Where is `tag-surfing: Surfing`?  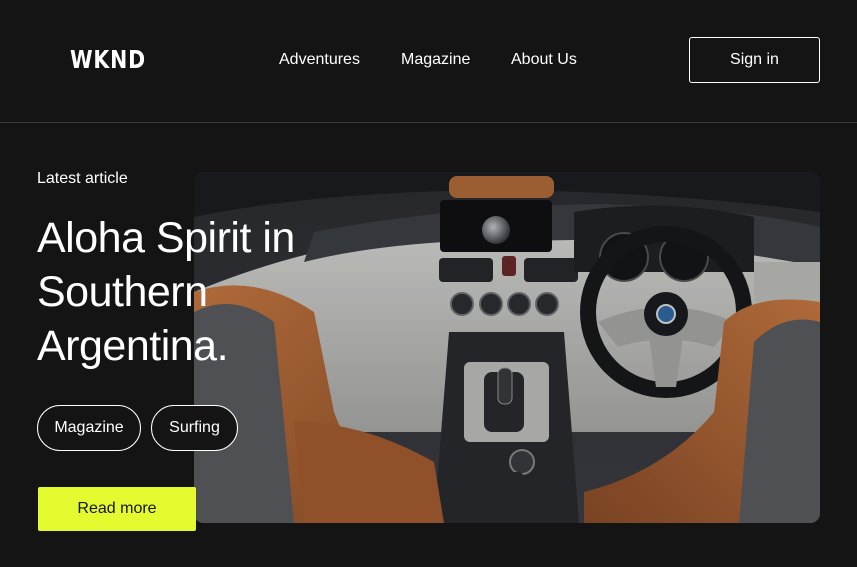 tag-surfing: Surfing is located at coordinates (194, 428).